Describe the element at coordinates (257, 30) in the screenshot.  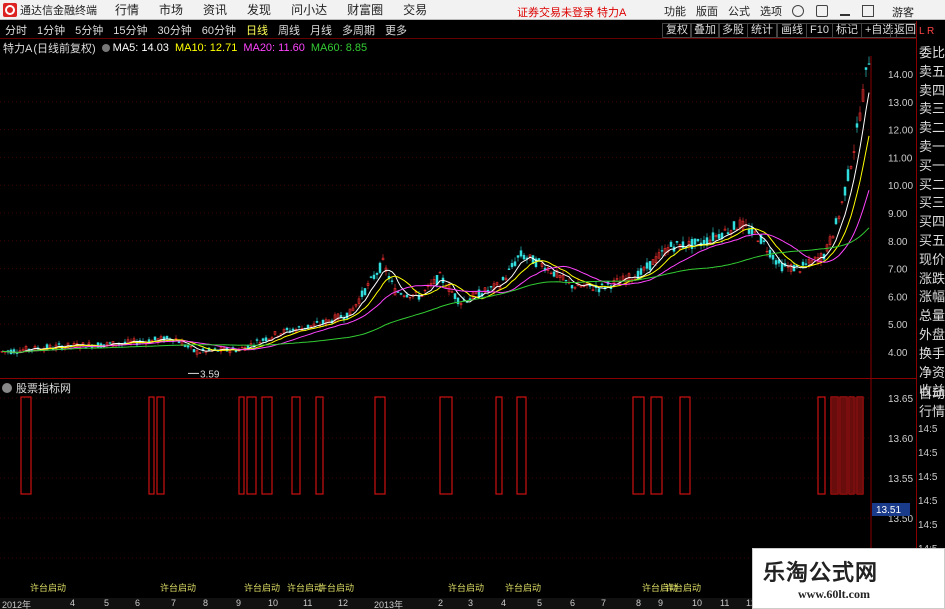
I see `tab-daily: 日线` at that location.